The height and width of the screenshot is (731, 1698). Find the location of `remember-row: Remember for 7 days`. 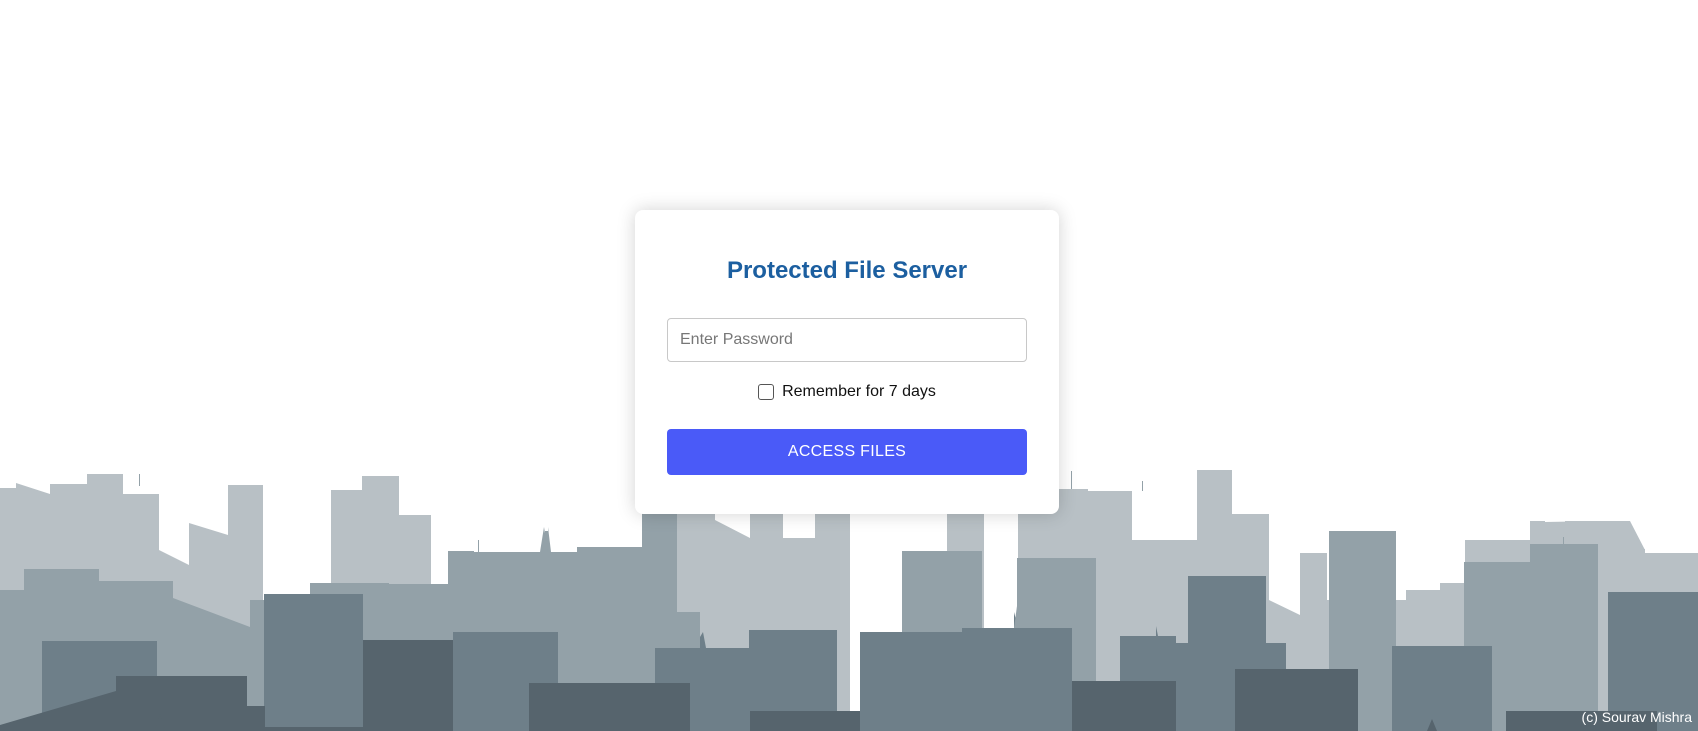

remember-row: Remember for 7 days is located at coordinates (847, 392).